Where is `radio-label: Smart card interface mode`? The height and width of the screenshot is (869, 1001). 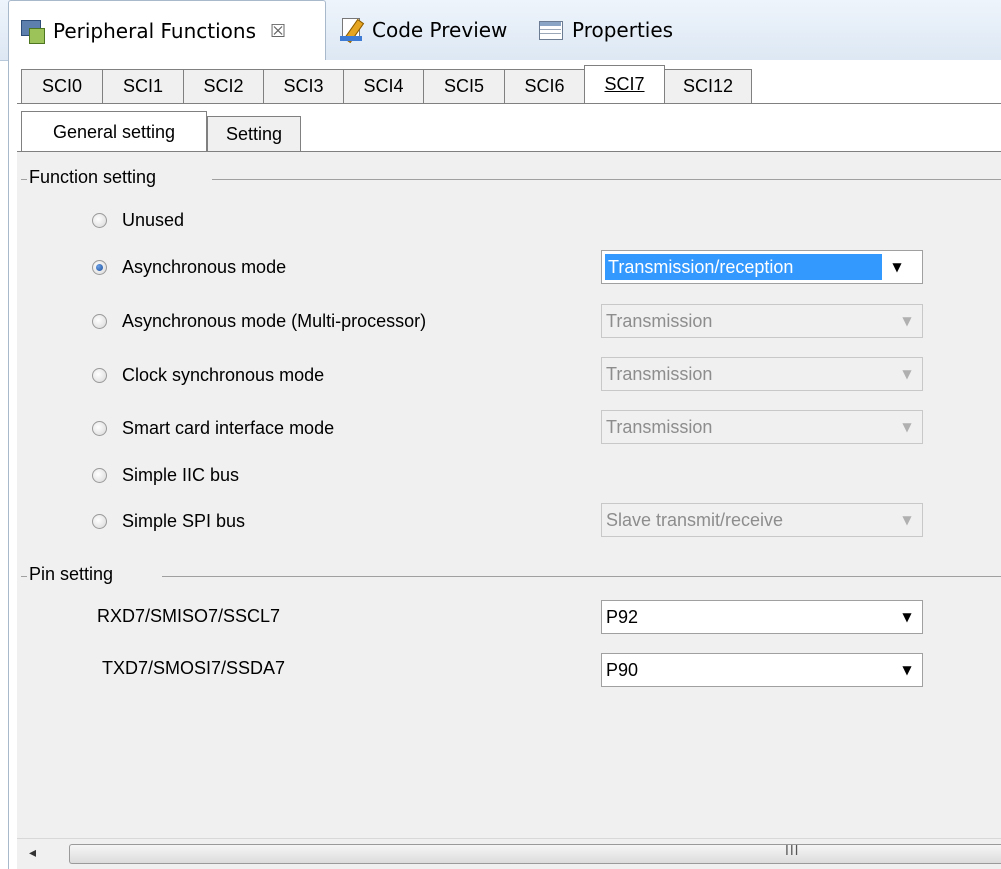
radio-label: Smart card interface mode is located at coordinates (228, 427).